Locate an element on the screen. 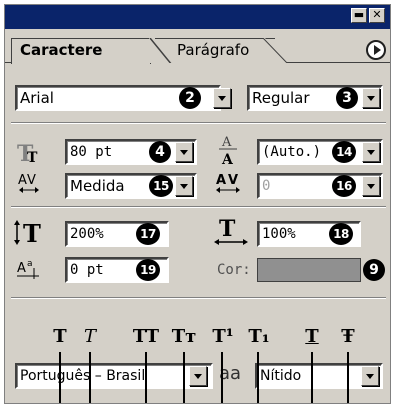 The image size is (395, 407). font-family-dropdown is located at coordinates (222, 98).